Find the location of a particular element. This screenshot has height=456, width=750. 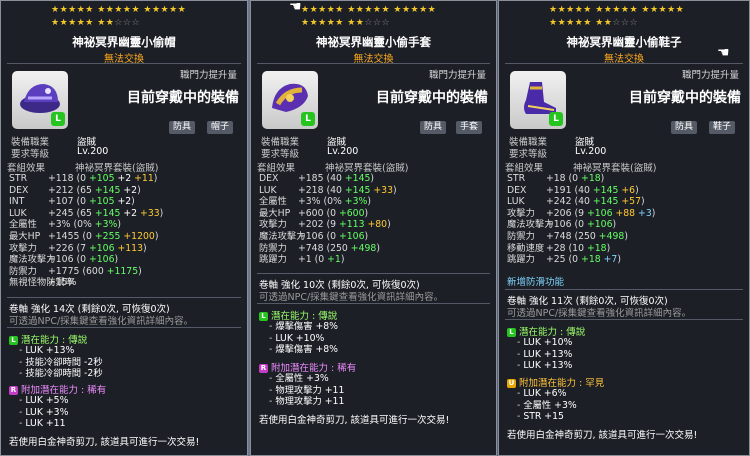

stat-row: 最大HP +1455 (0 +255 +1200) is located at coordinates (84, 236).